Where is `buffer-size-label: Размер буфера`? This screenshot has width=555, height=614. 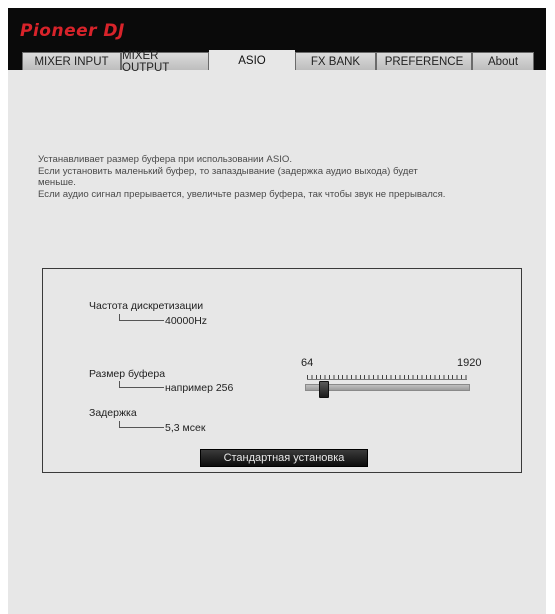
buffer-size-label: Размер буфера is located at coordinates (127, 374).